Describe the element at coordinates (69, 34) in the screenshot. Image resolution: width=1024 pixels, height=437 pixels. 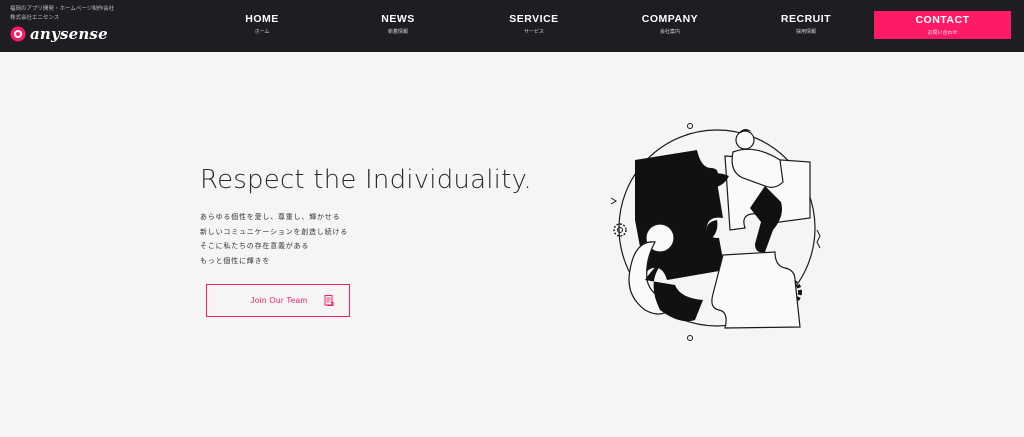
I see `brand-name: anysense` at that location.